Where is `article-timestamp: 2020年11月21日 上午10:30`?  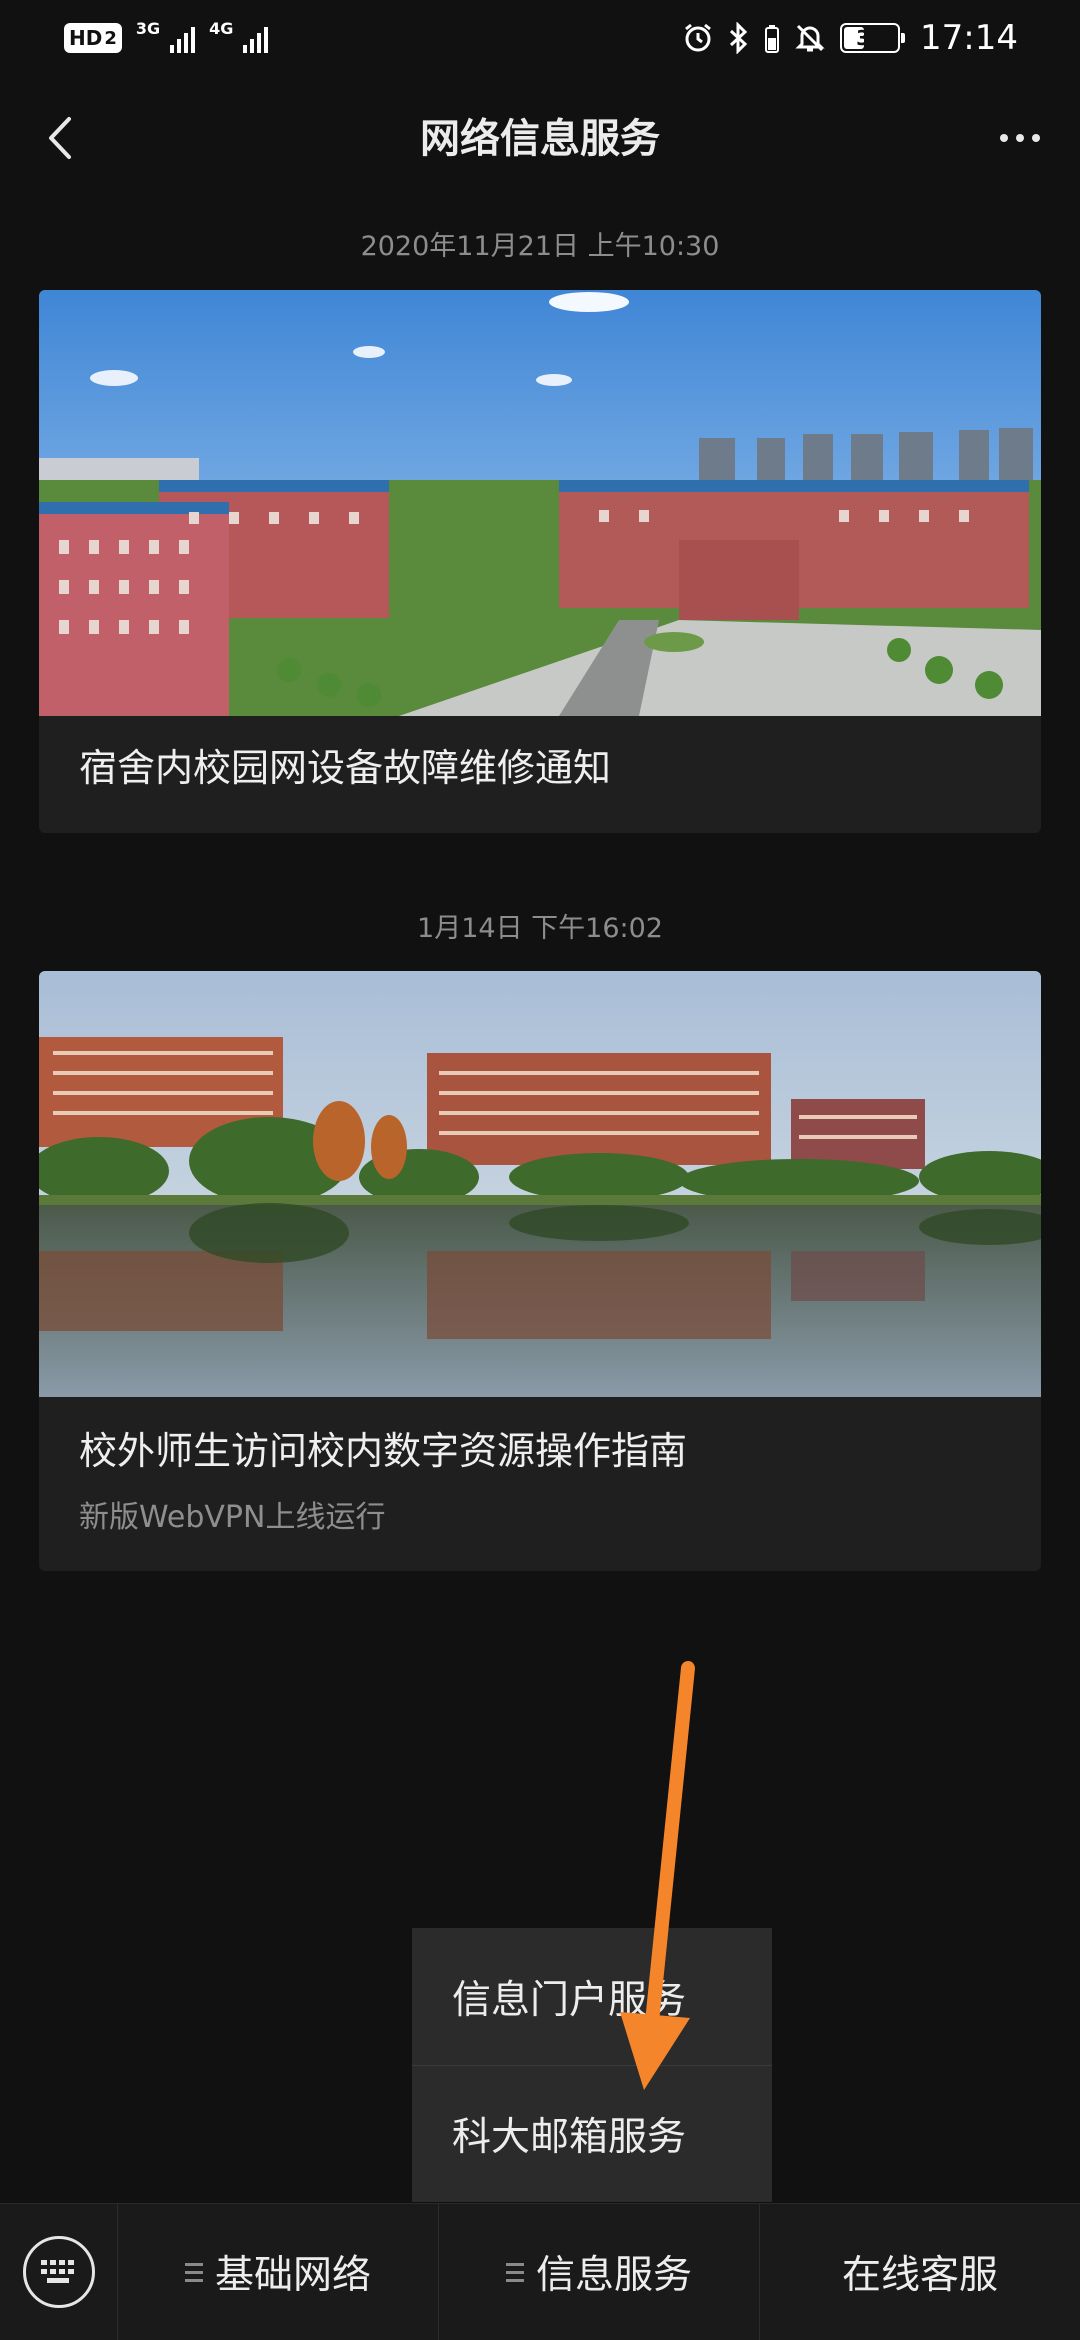 article-timestamp: 2020年11月21日 上午10:30 is located at coordinates (540, 246).